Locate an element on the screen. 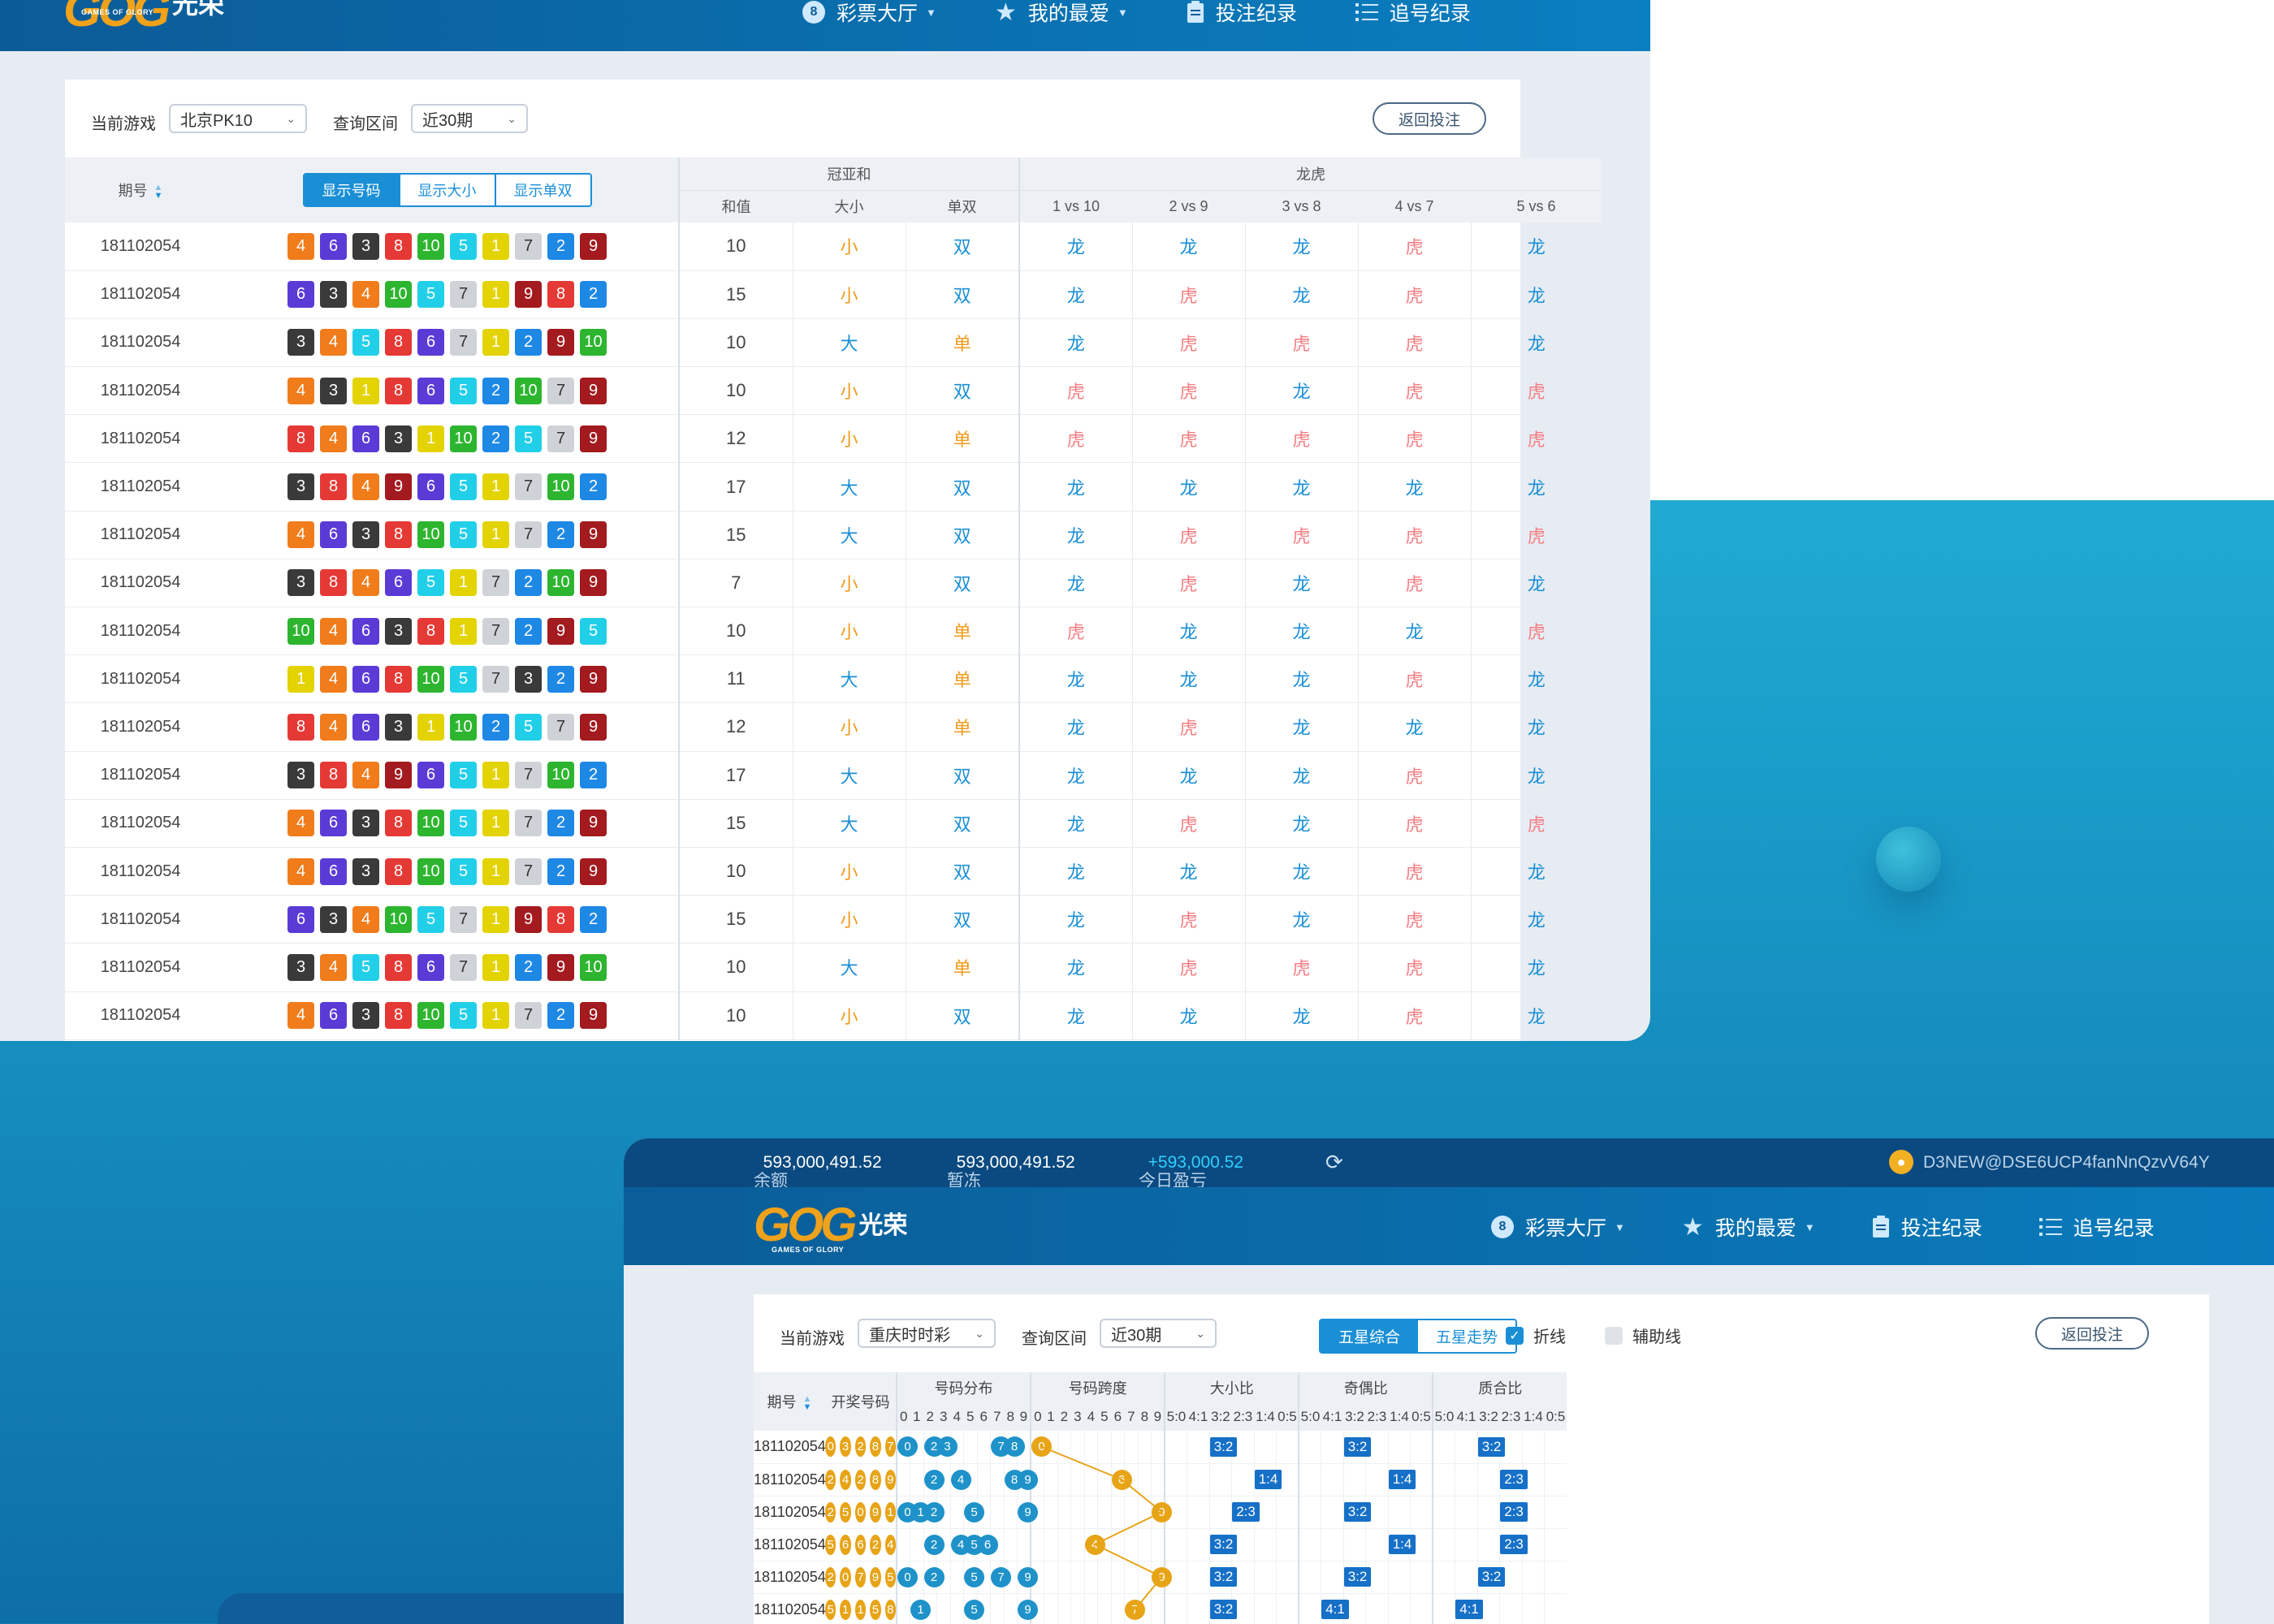 The width and height of the screenshot is (2274, 1624). return-to-bet-button: 返回投注 is located at coordinates (1430, 119).